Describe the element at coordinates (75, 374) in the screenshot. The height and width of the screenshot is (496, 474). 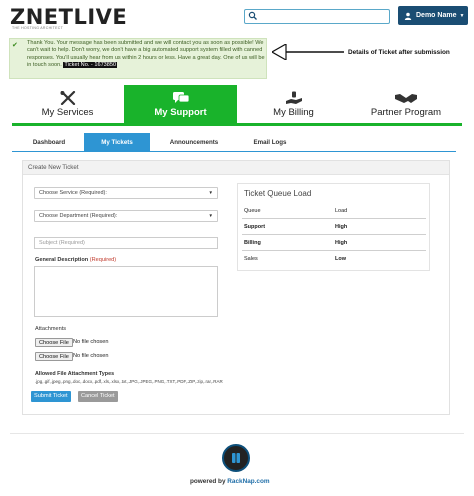
I see `allowed-types-label: Allowed File Attachment Types` at that location.